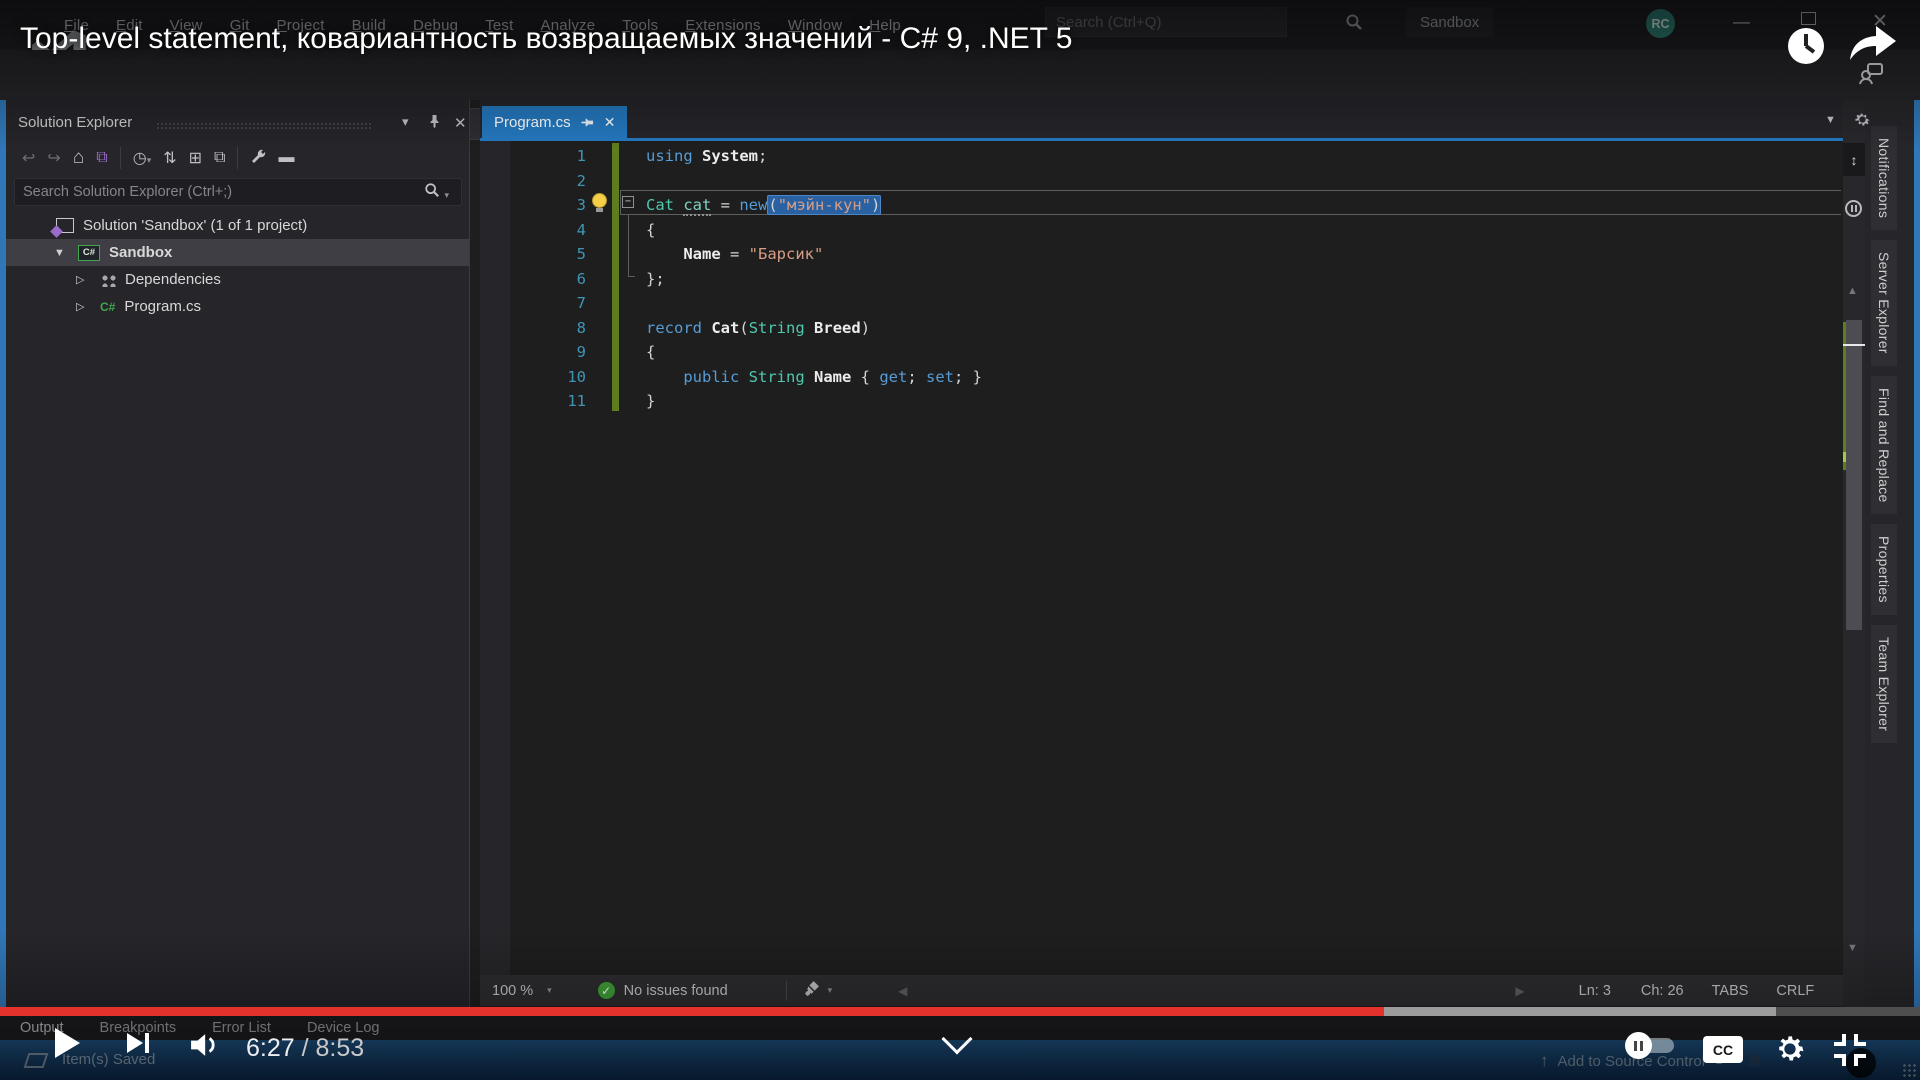 This screenshot has height=1080, width=1920. What do you see at coordinates (434, 122) in the screenshot?
I see `pin-icon` at bounding box center [434, 122].